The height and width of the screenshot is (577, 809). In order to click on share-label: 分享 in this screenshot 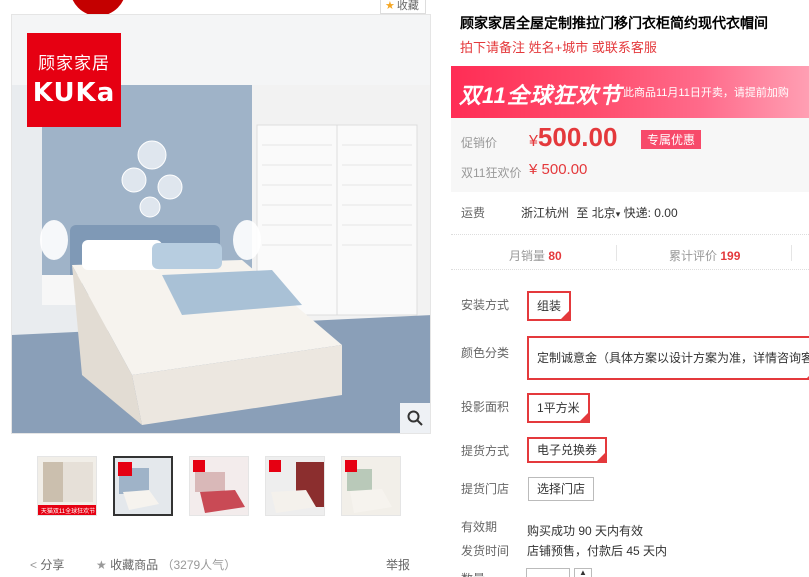, I will do `click(52, 565)`.